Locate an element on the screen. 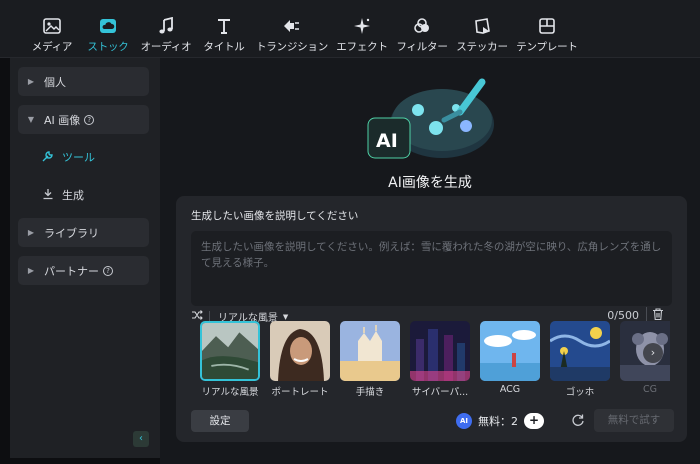  style-option-label: ポートレート is located at coordinates (300, 392).